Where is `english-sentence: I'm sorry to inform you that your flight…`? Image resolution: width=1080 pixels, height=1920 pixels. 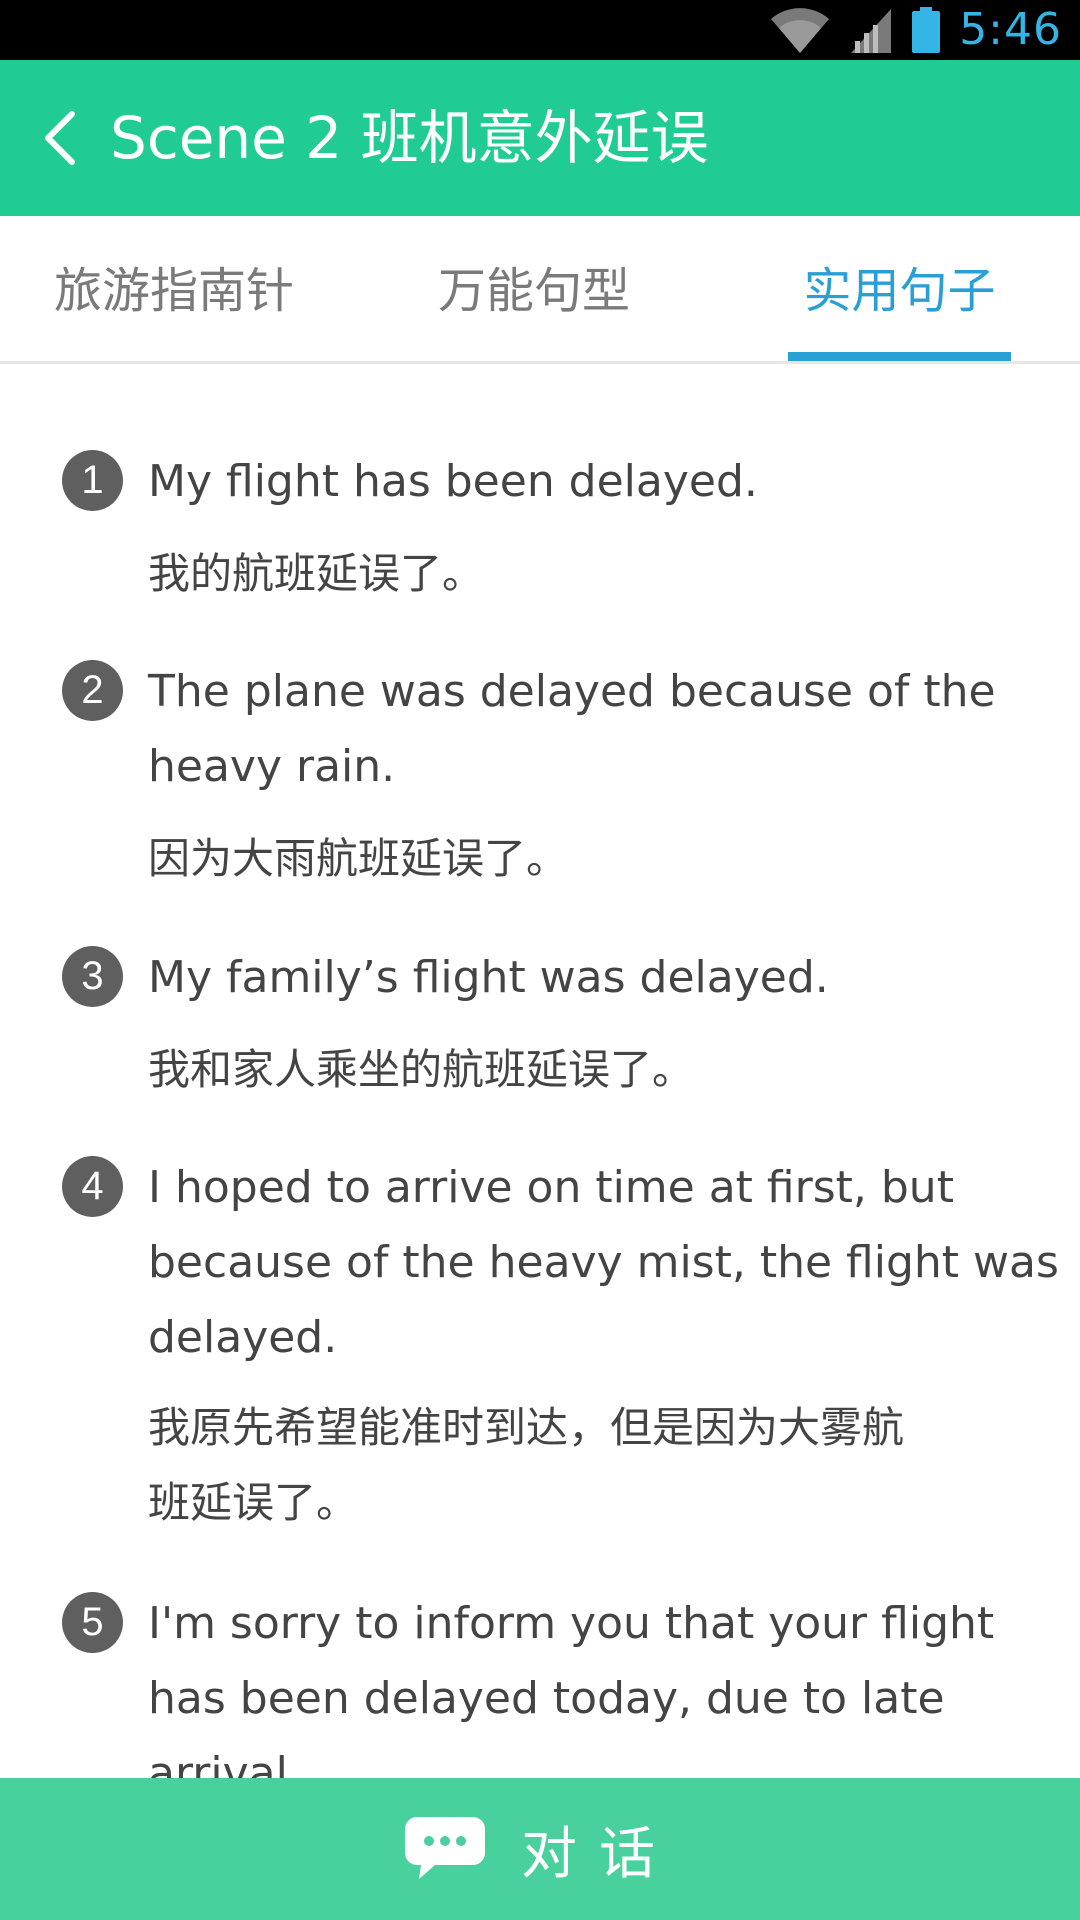
english-sentence: I'm sorry to inform you that your flight… is located at coordinates (588, 1682).